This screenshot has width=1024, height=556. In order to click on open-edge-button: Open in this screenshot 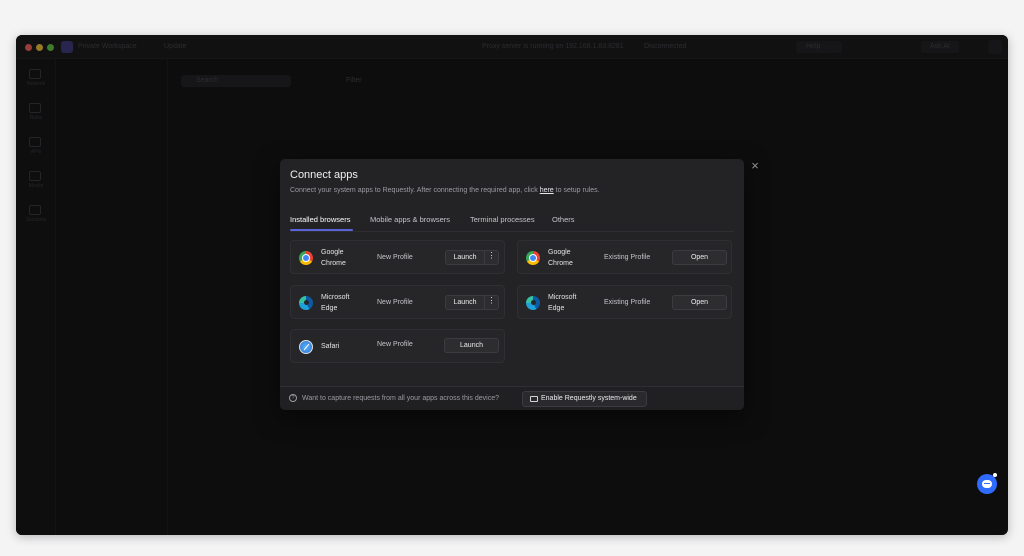, I will do `click(699, 302)`.